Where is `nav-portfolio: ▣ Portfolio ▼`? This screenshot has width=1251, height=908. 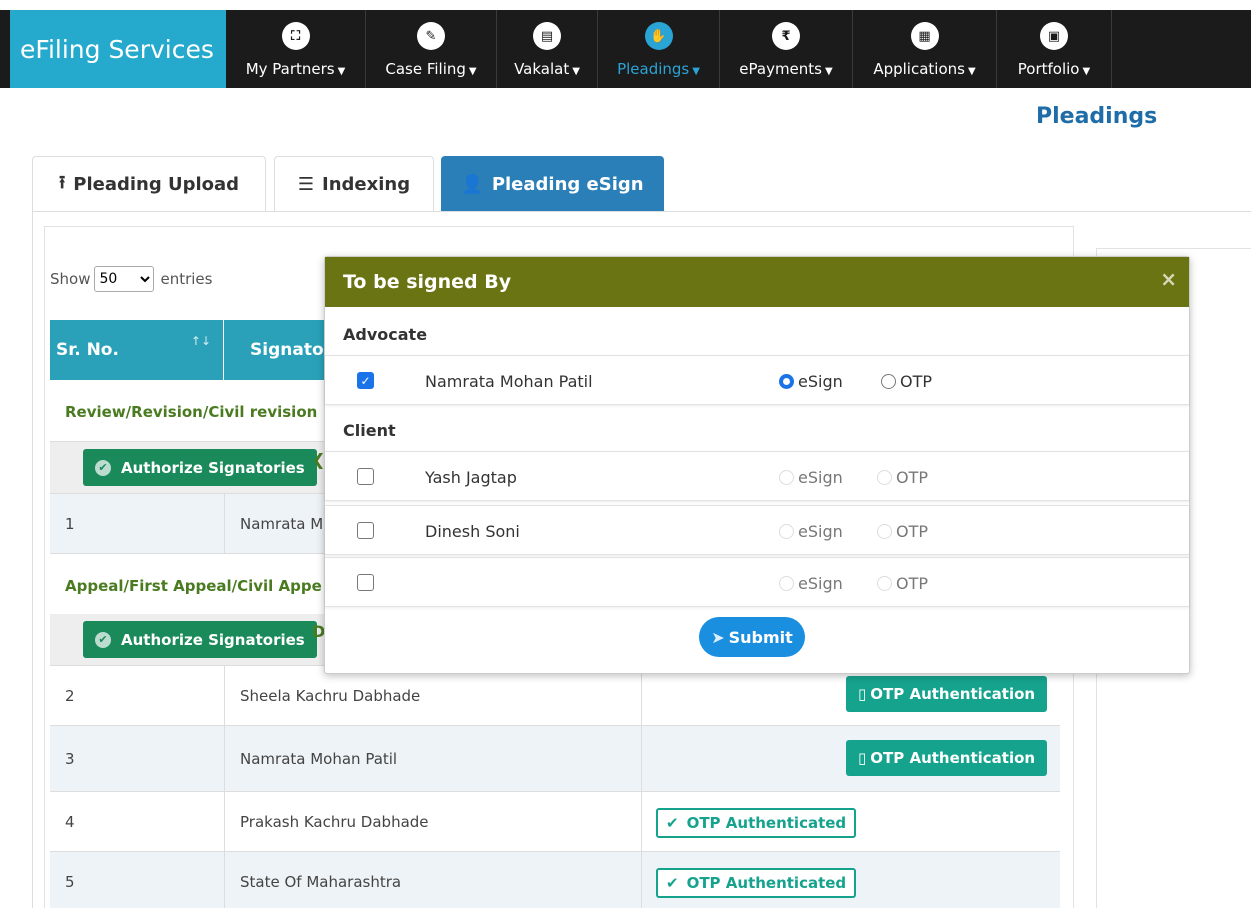
nav-portfolio: ▣ Portfolio ▼ is located at coordinates (1054, 49).